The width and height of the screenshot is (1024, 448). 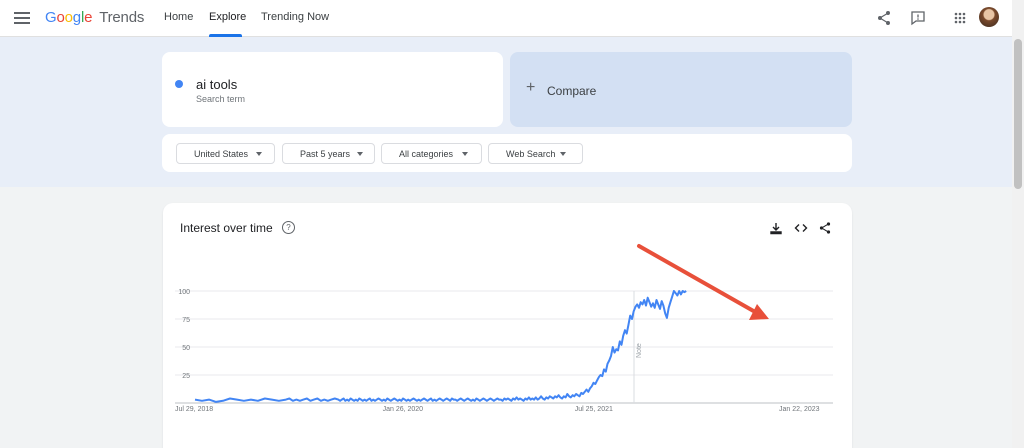 I want to click on chart-note-label: Note, so click(x=639, y=350).